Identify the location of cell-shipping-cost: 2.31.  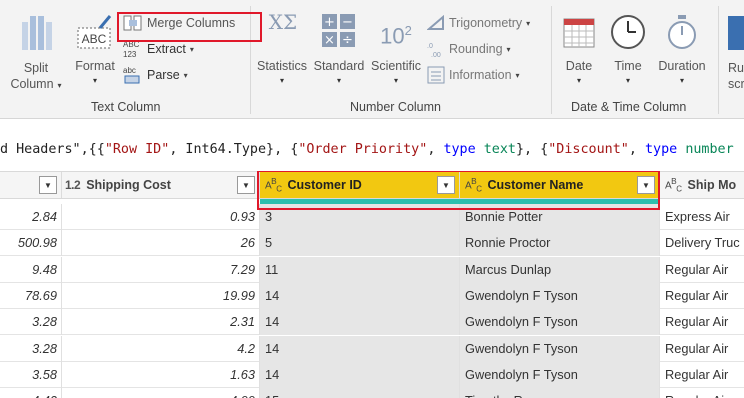
(161, 322).